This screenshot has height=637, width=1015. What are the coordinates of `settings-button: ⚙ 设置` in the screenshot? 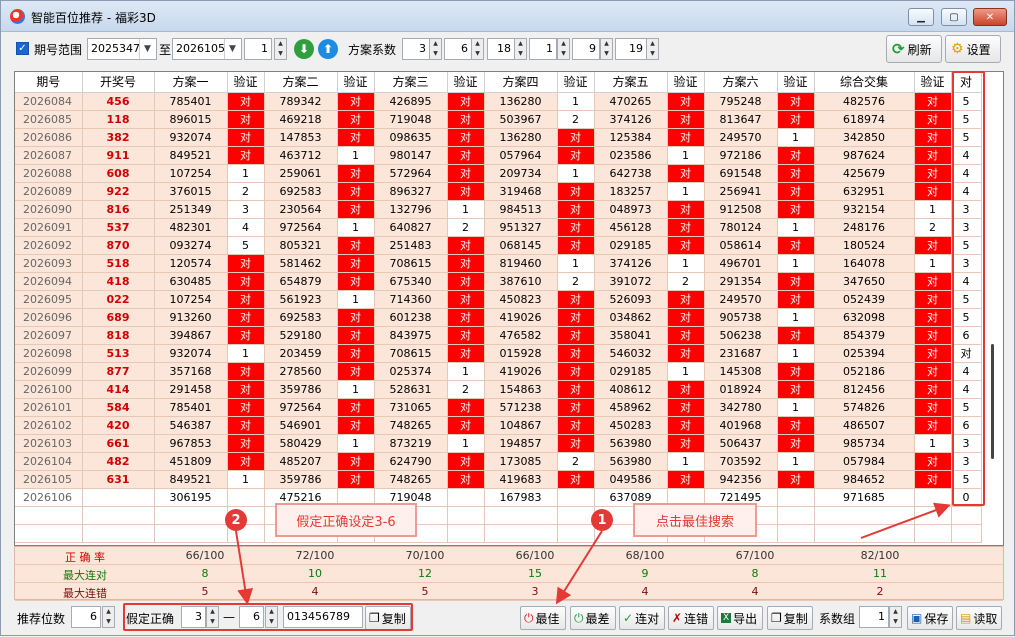 It's located at (973, 49).